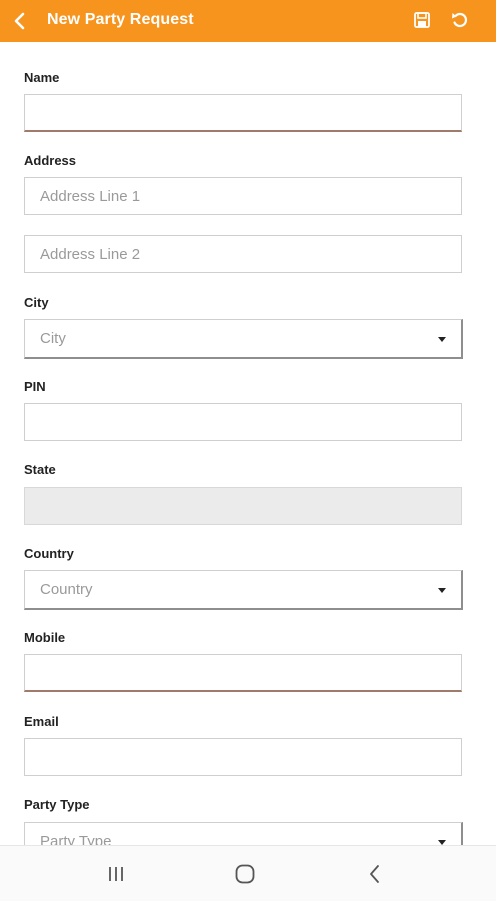  I want to click on mobile-label: Mobile, so click(45, 637).